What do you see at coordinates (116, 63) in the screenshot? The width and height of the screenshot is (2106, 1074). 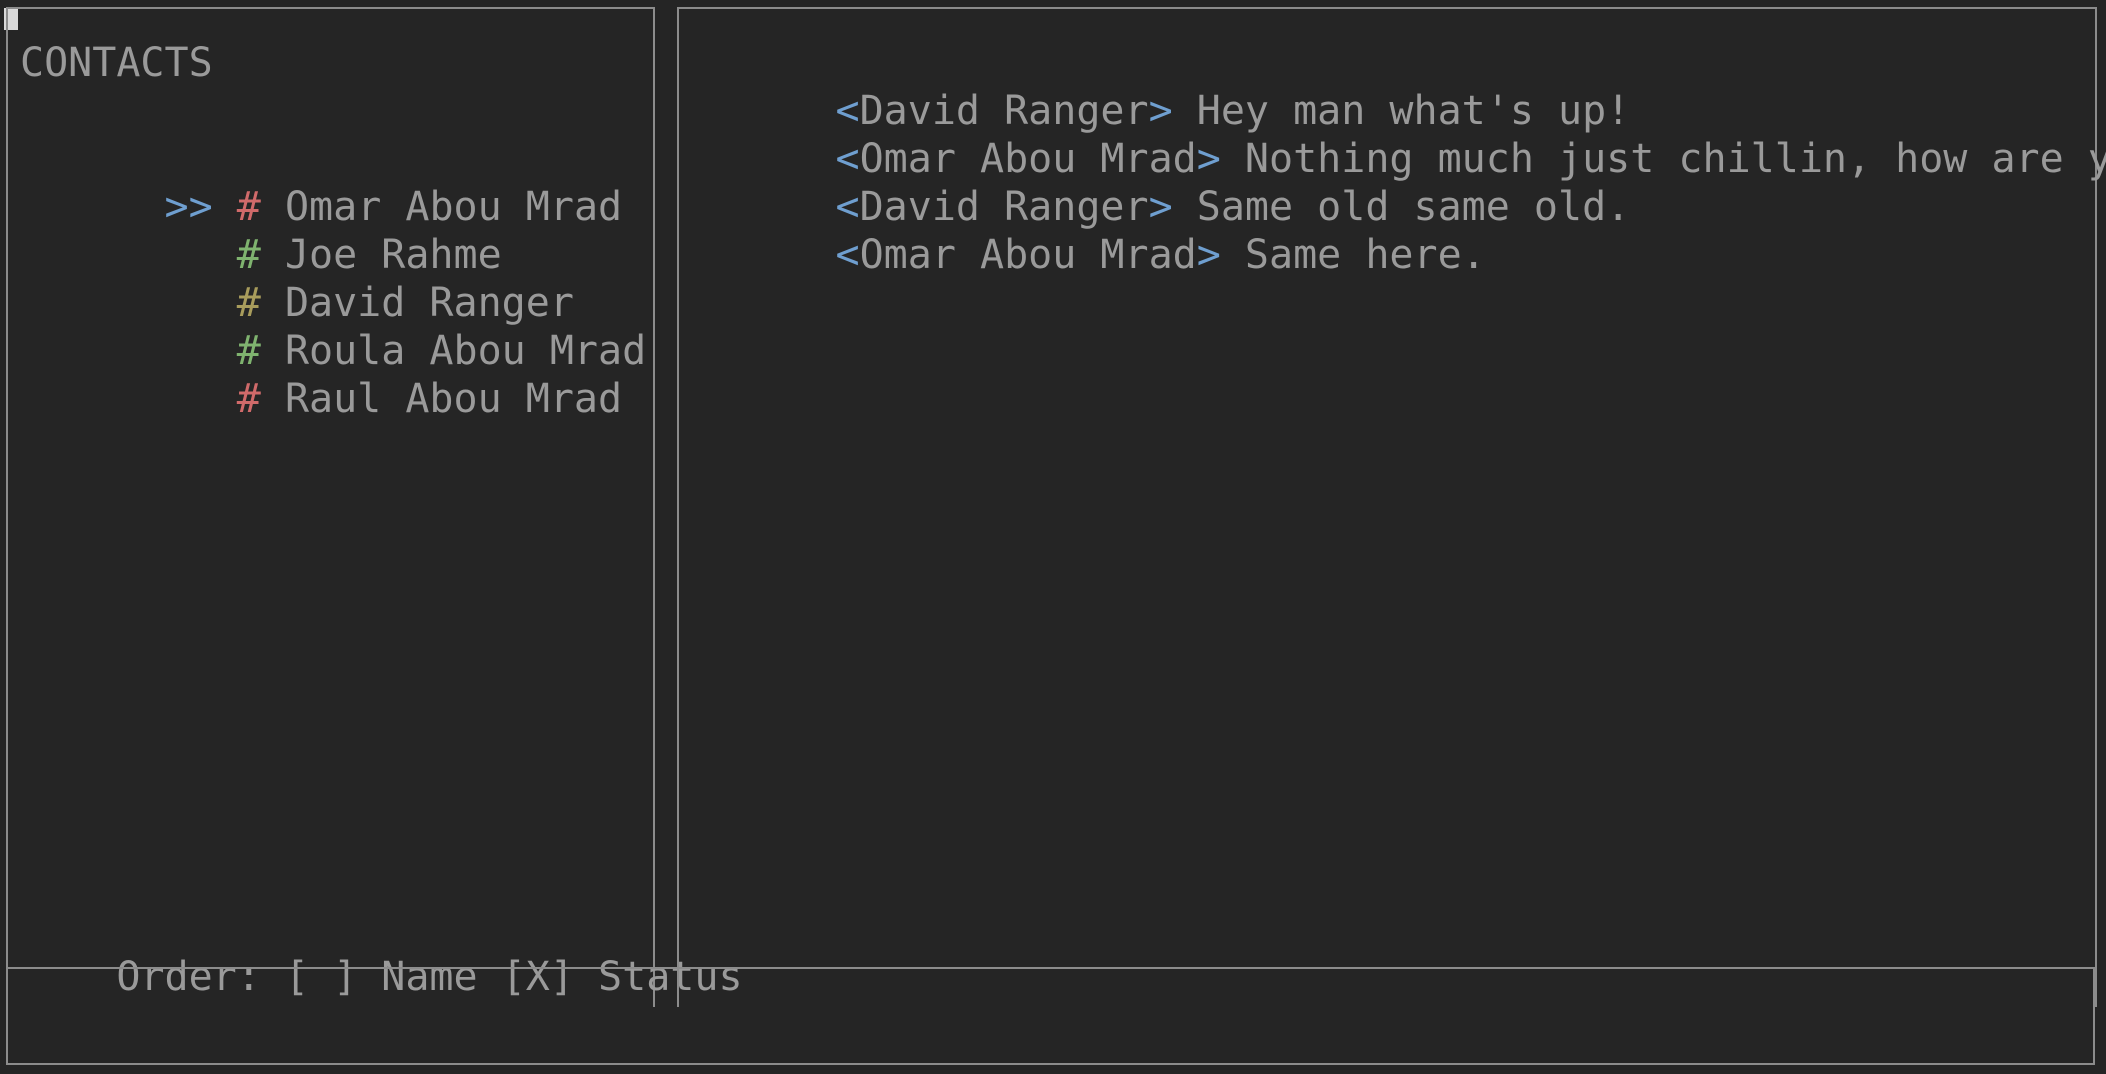 I see `contacts-title: CONTACTS` at bounding box center [116, 63].